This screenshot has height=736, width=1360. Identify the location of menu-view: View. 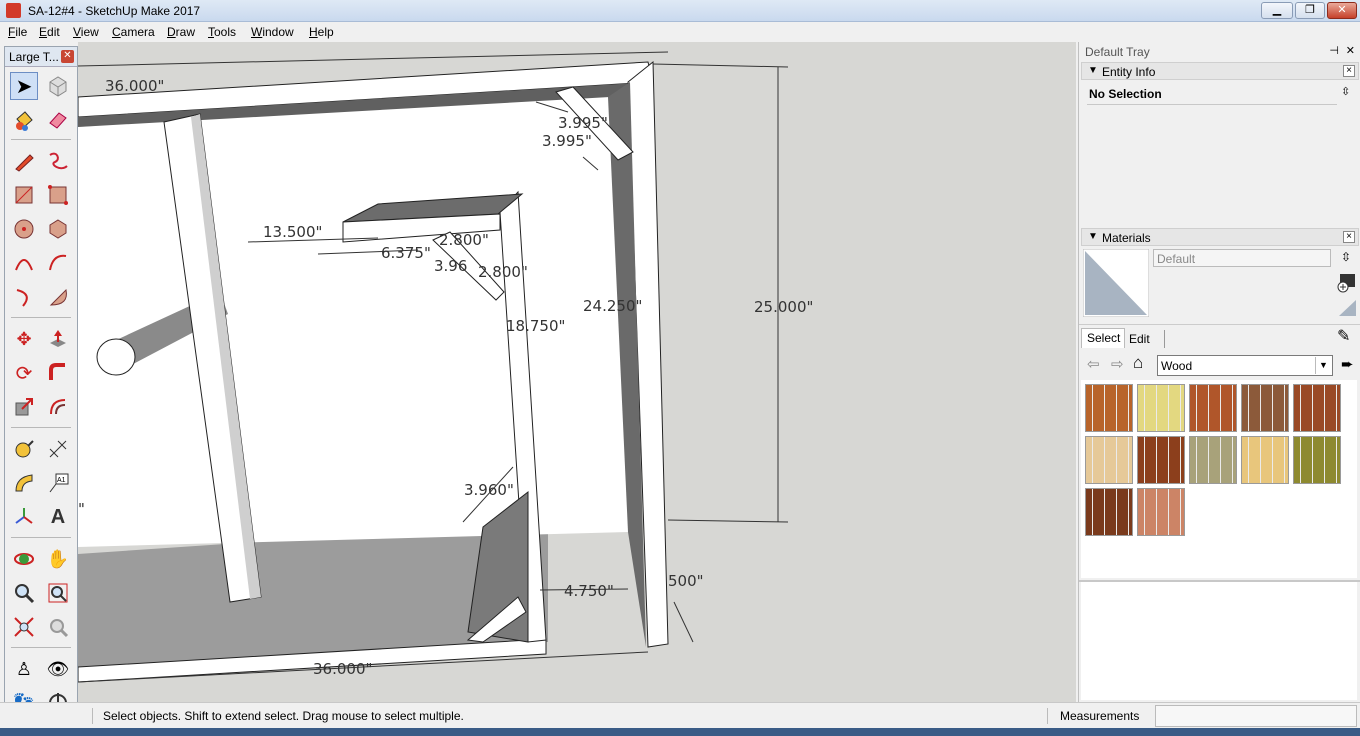
(86, 32).